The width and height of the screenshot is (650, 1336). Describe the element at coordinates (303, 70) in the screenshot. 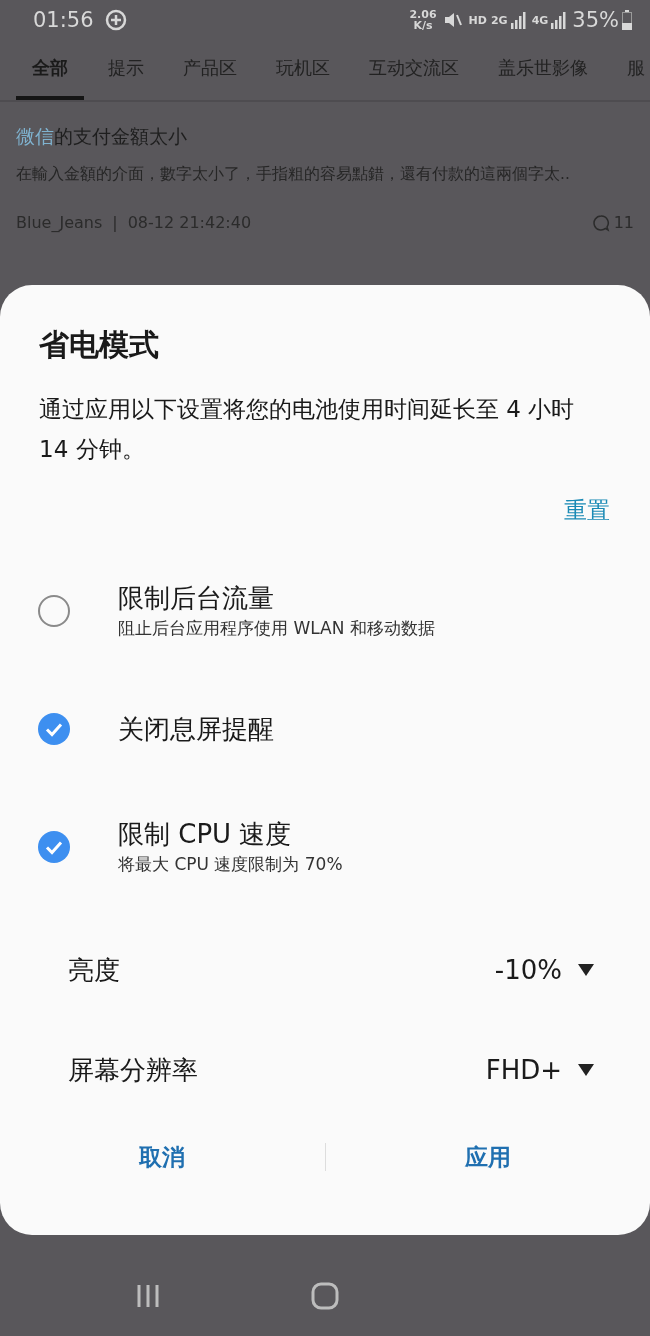

I see `category-tab: 玩机区` at that location.